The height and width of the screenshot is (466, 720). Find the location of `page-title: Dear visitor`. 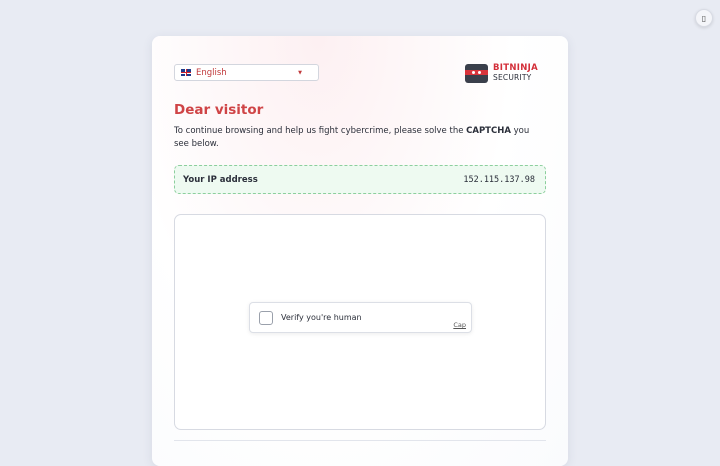

page-title: Dear visitor is located at coordinates (219, 110).